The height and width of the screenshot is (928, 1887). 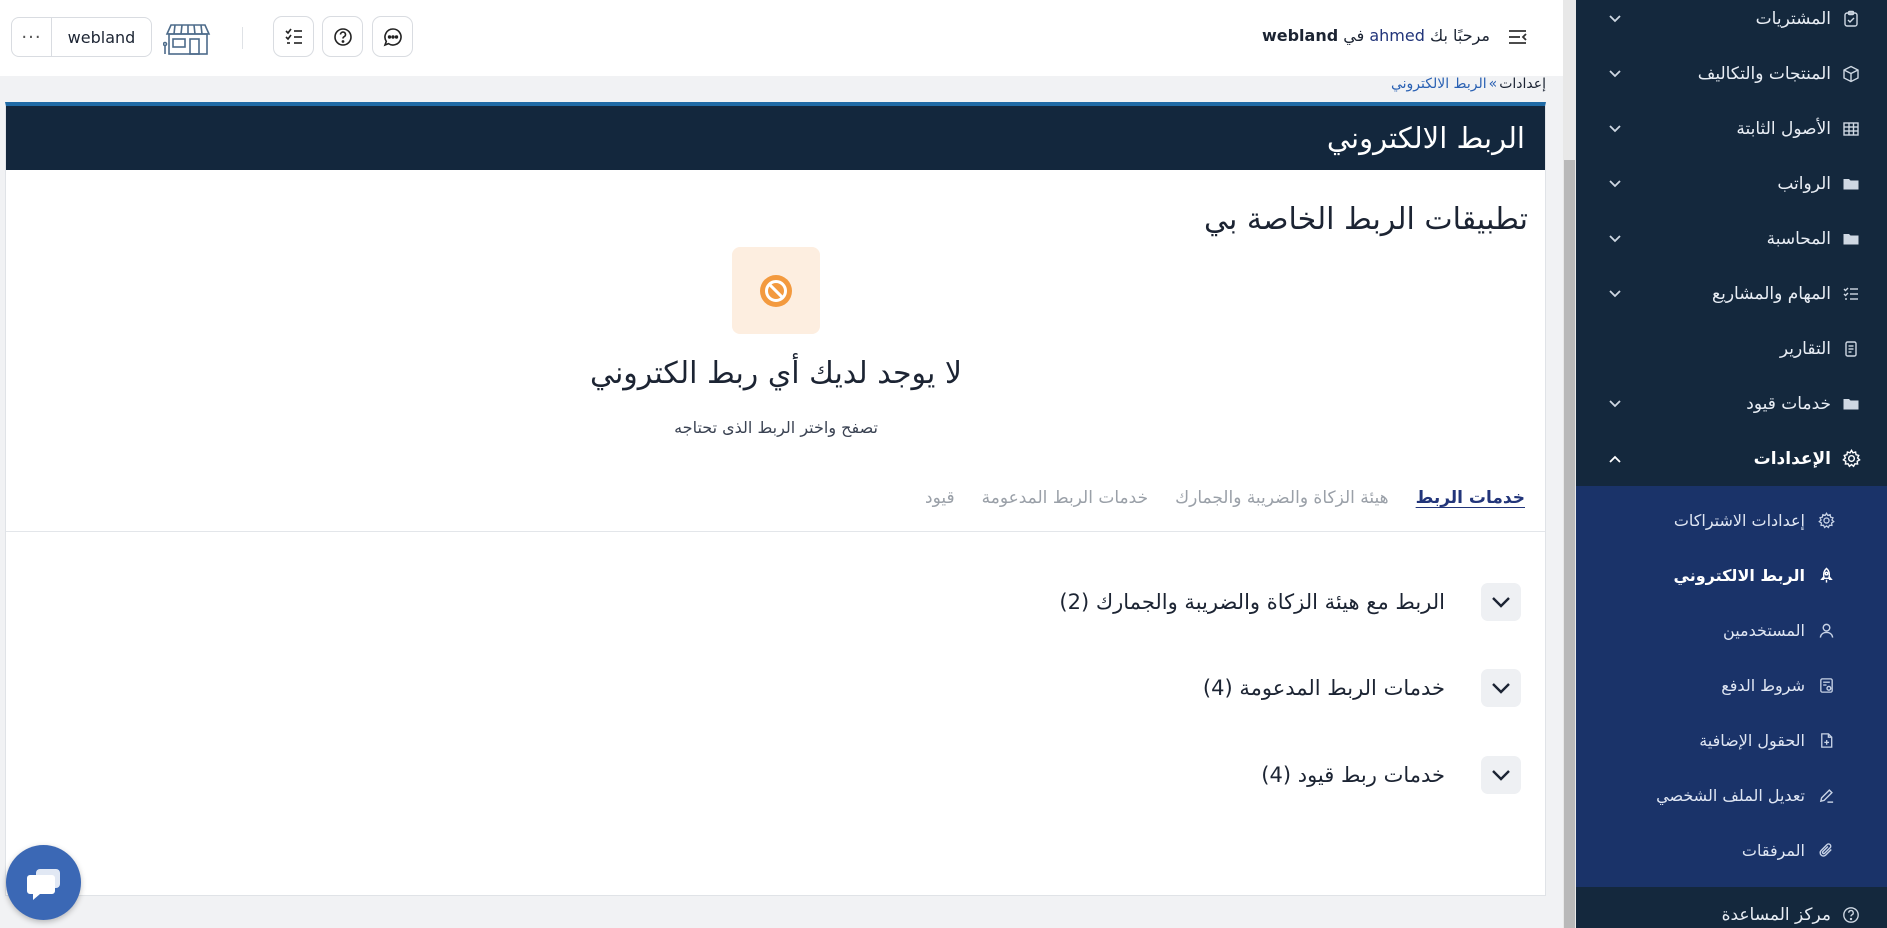 I want to click on company-switcher-button: webland, so click(x=101, y=37).